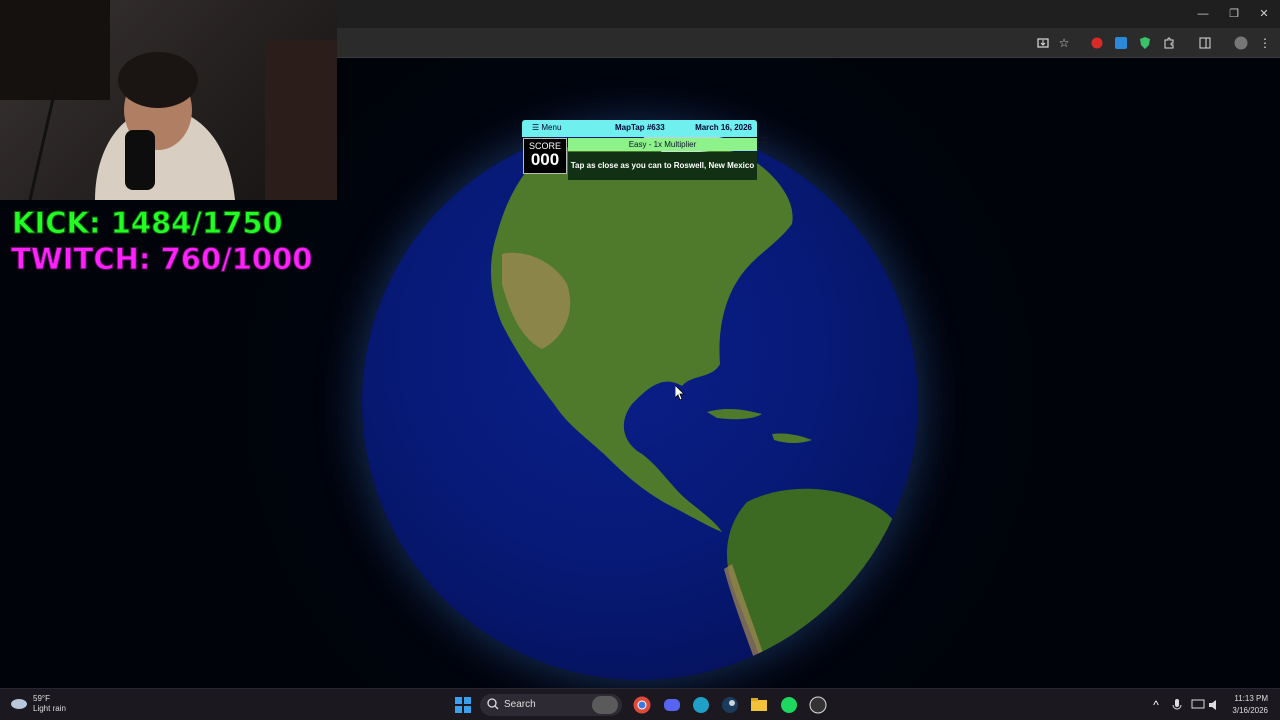 This screenshot has width=1280, height=720. What do you see at coordinates (723, 127) in the screenshot?
I see `game-date: March 16, 2026` at bounding box center [723, 127].